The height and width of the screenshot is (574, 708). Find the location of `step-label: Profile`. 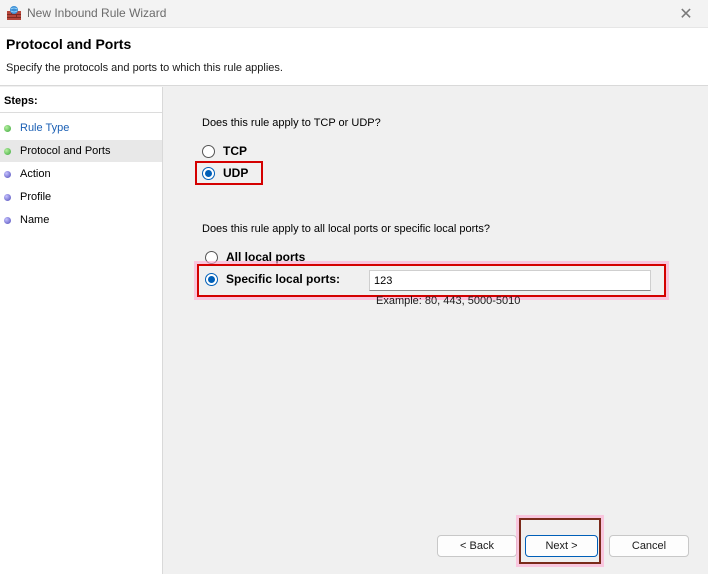

step-label: Profile is located at coordinates (36, 197).